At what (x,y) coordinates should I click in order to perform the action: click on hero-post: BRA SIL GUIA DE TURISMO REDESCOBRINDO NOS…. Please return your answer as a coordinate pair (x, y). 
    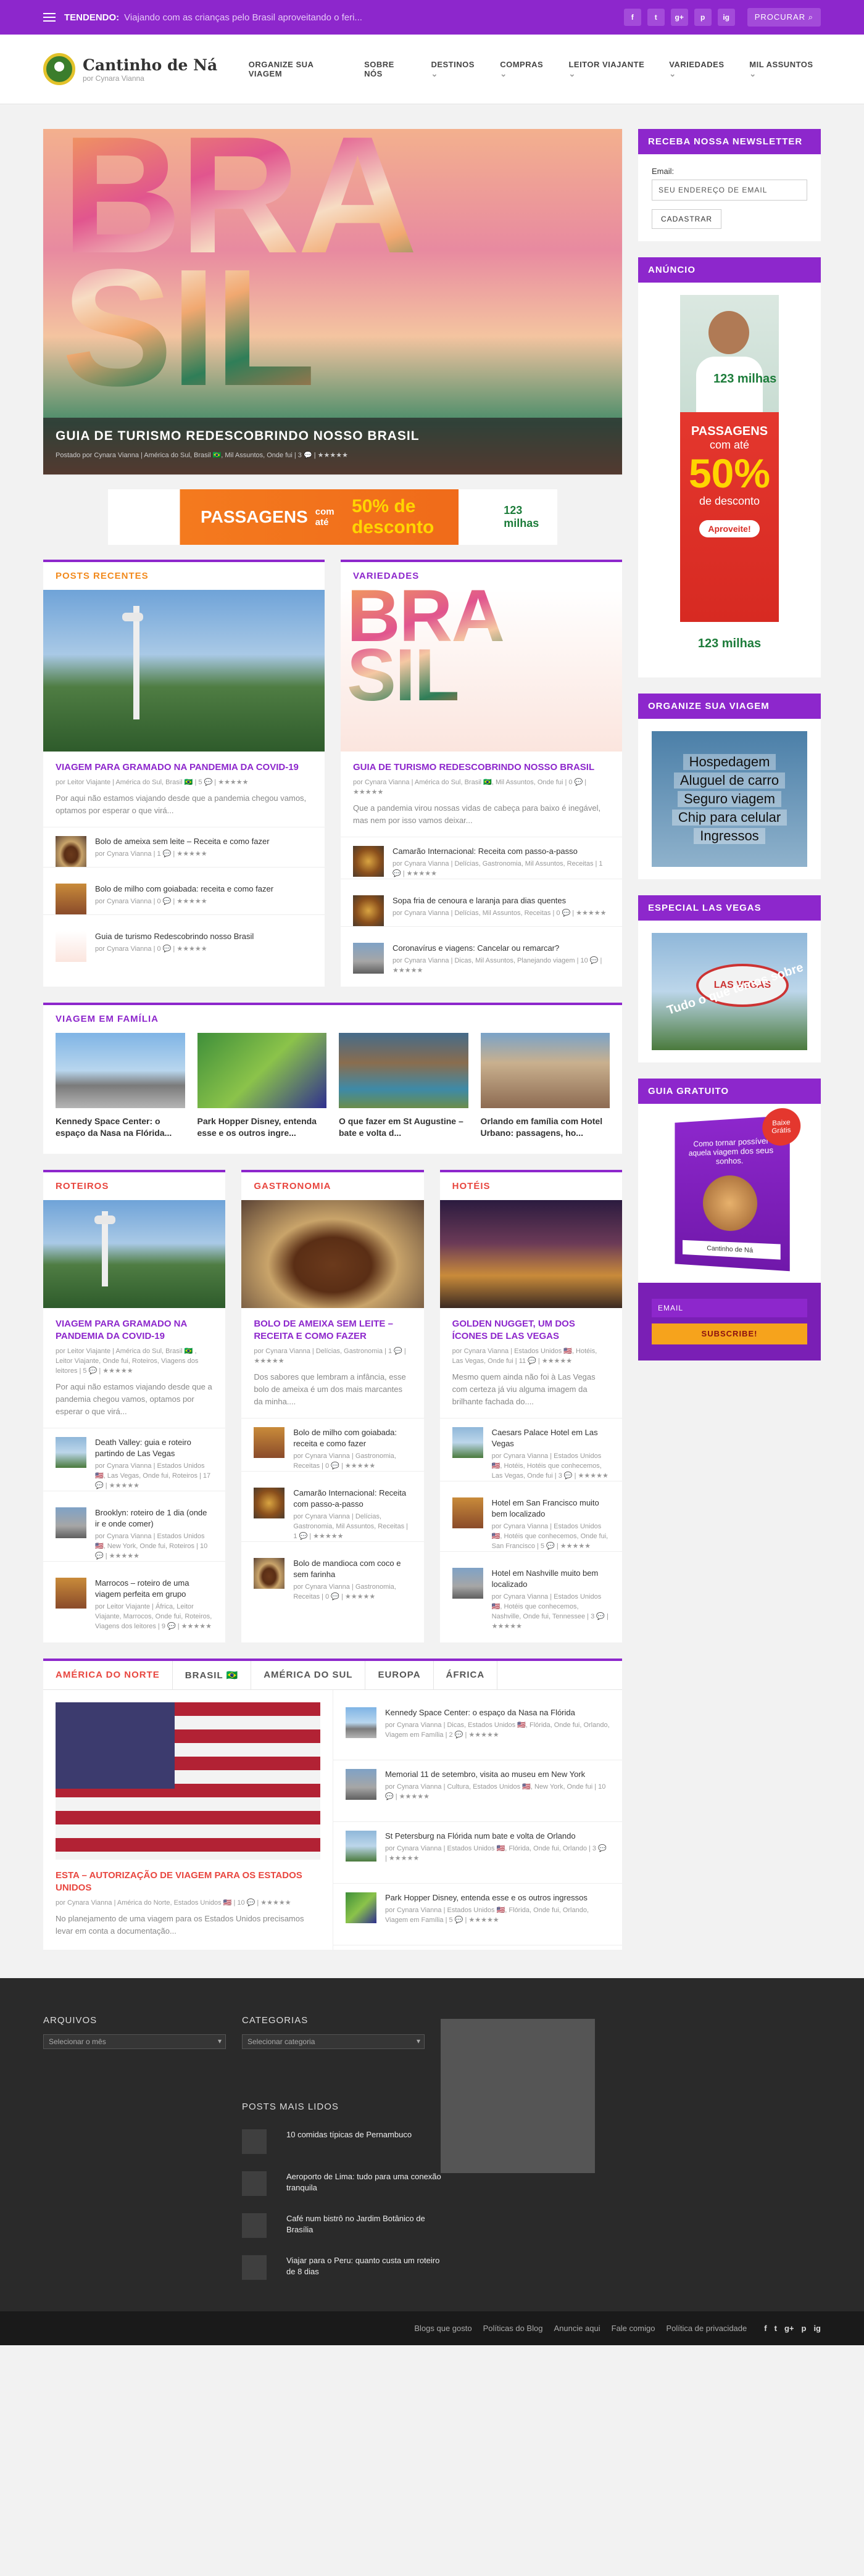
    Looking at the image, I should click on (332, 301).